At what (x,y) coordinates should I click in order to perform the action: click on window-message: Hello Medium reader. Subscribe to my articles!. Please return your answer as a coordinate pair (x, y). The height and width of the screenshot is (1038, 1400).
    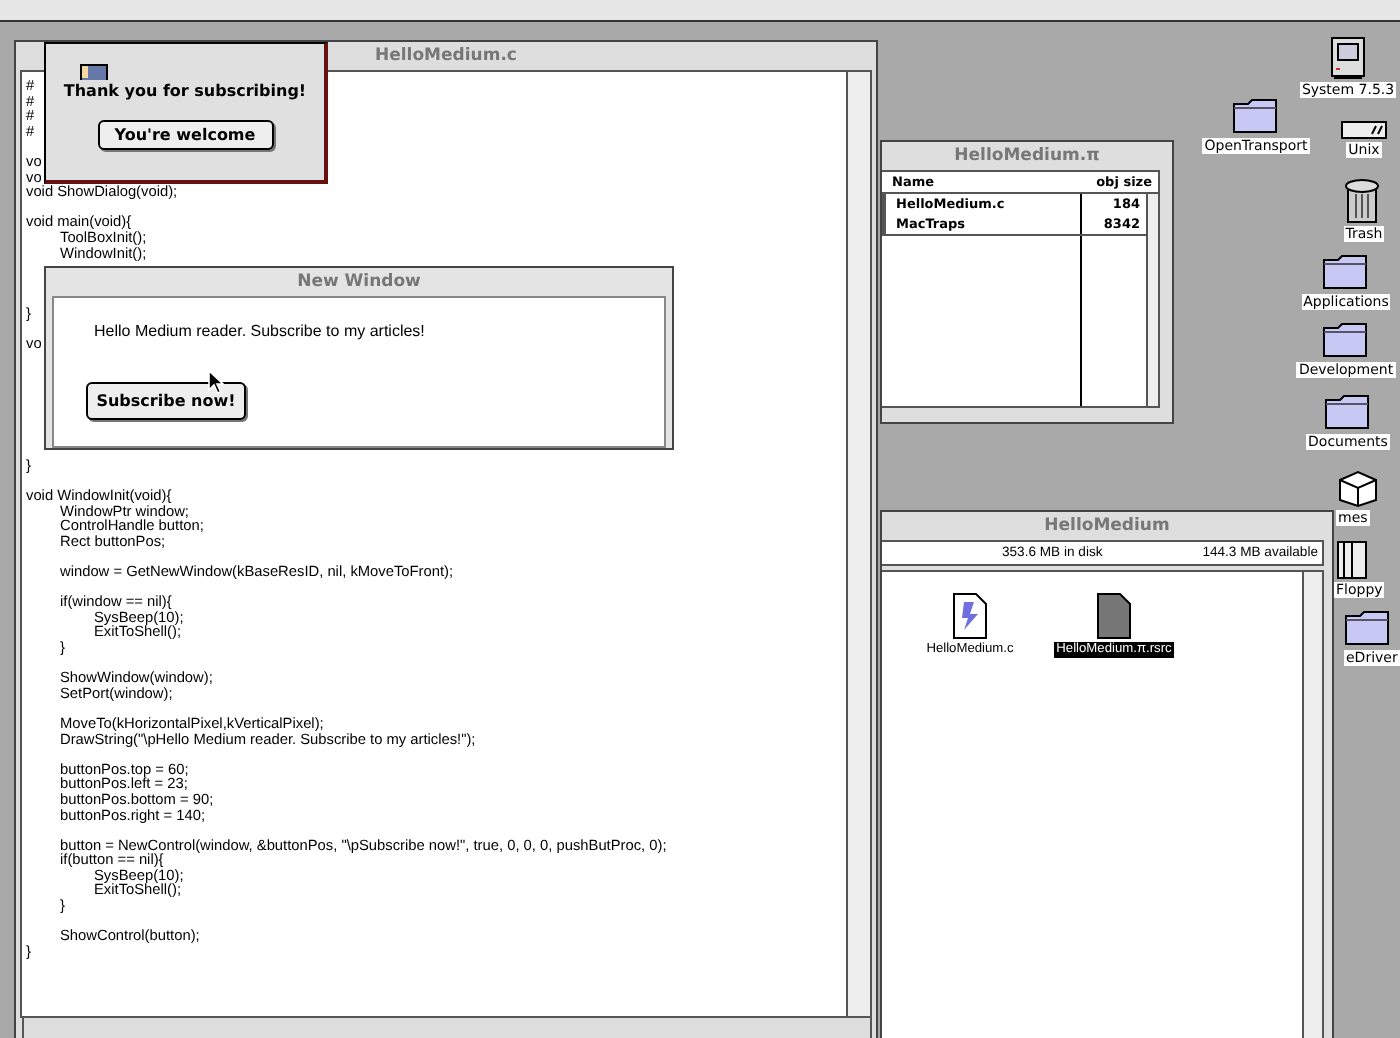
    Looking at the image, I should click on (259, 331).